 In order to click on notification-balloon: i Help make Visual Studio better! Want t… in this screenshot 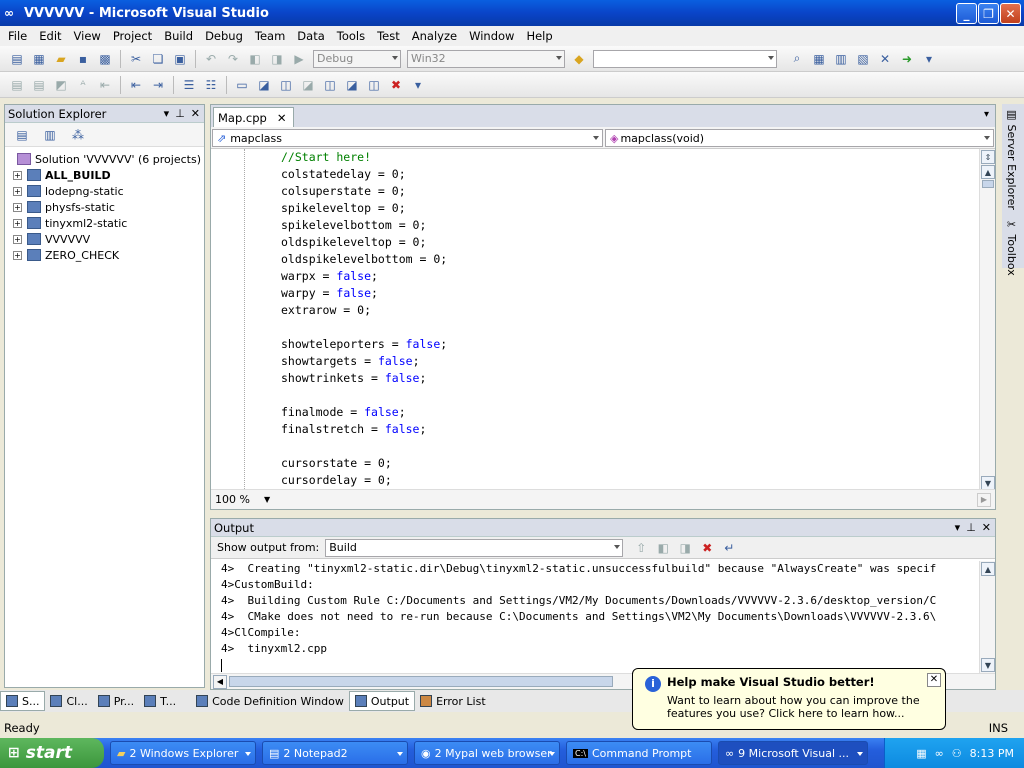, I will do `click(789, 699)`.